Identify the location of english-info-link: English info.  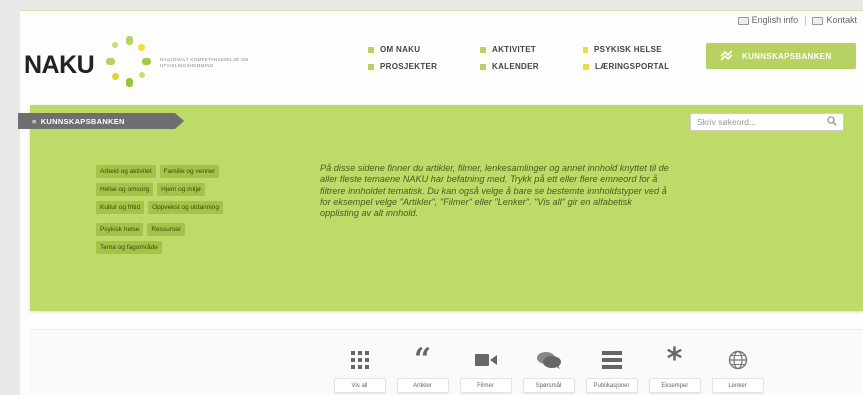
(767, 20).